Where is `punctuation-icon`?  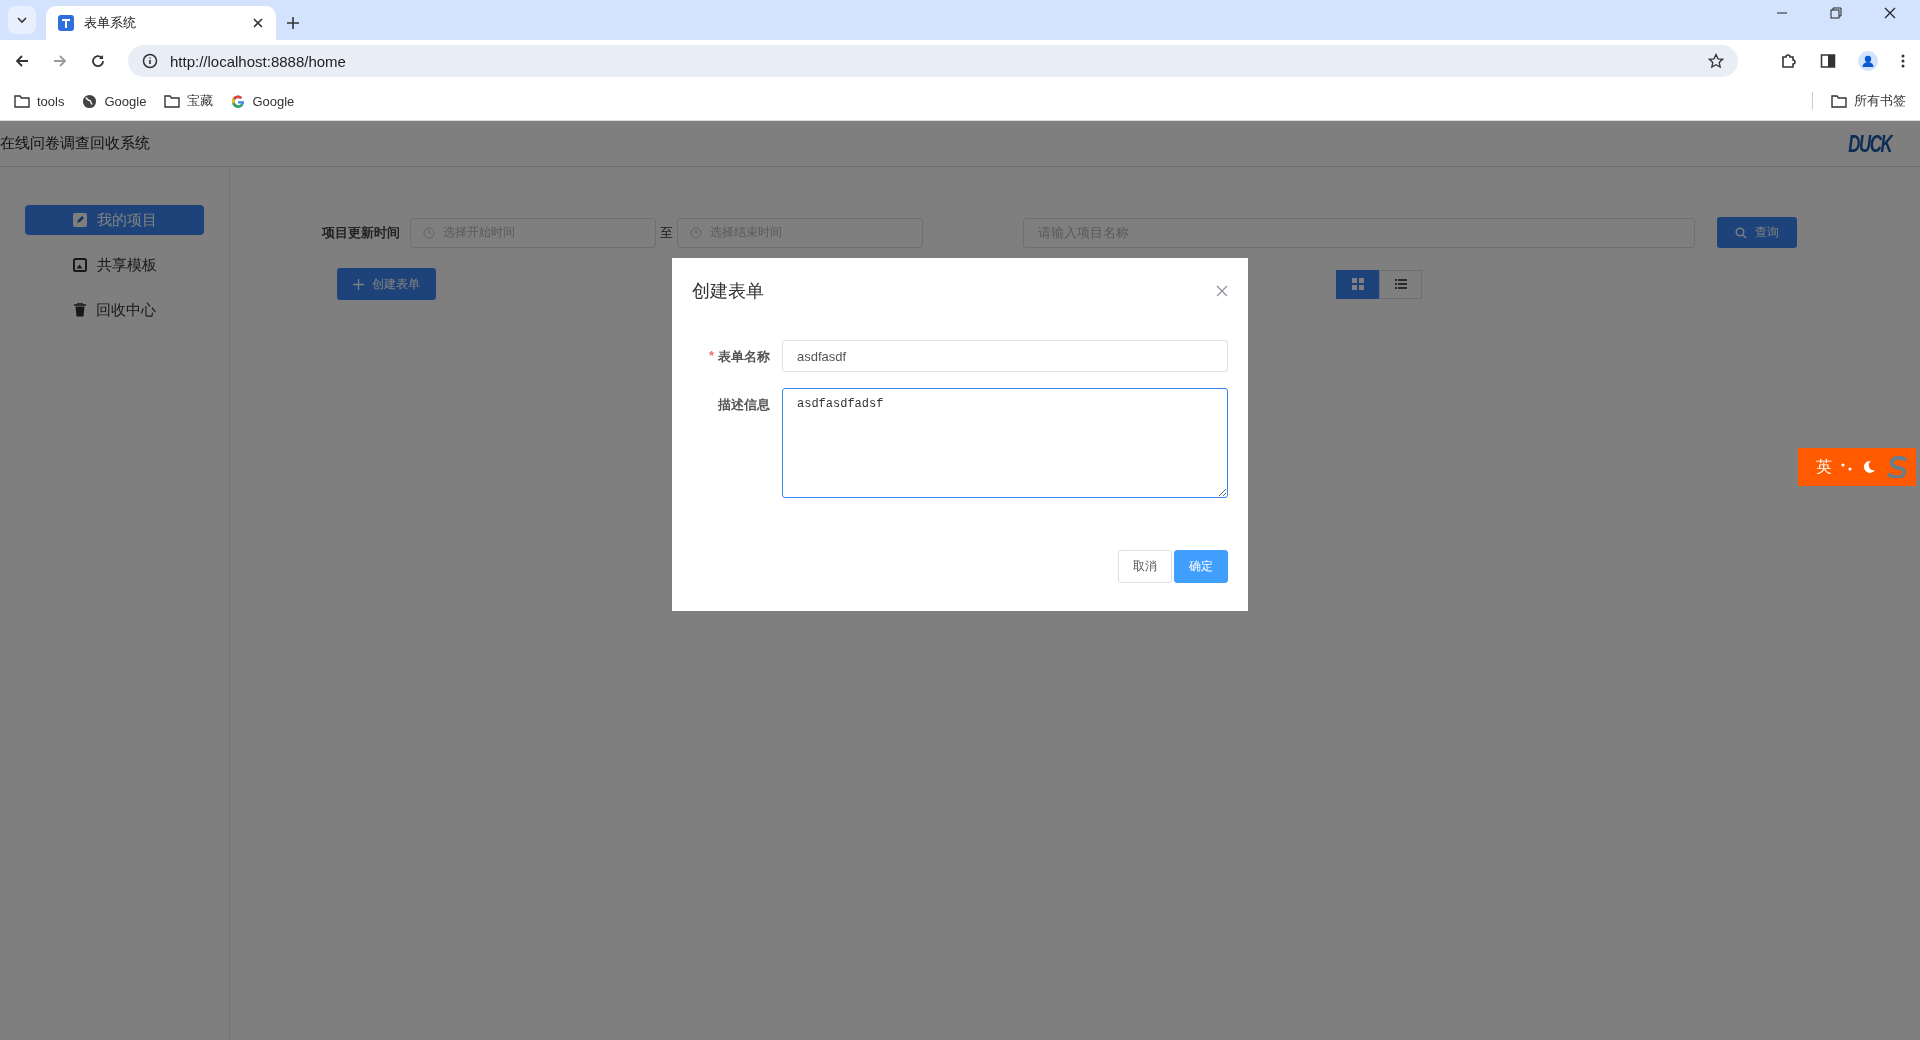 punctuation-icon is located at coordinates (1847, 467).